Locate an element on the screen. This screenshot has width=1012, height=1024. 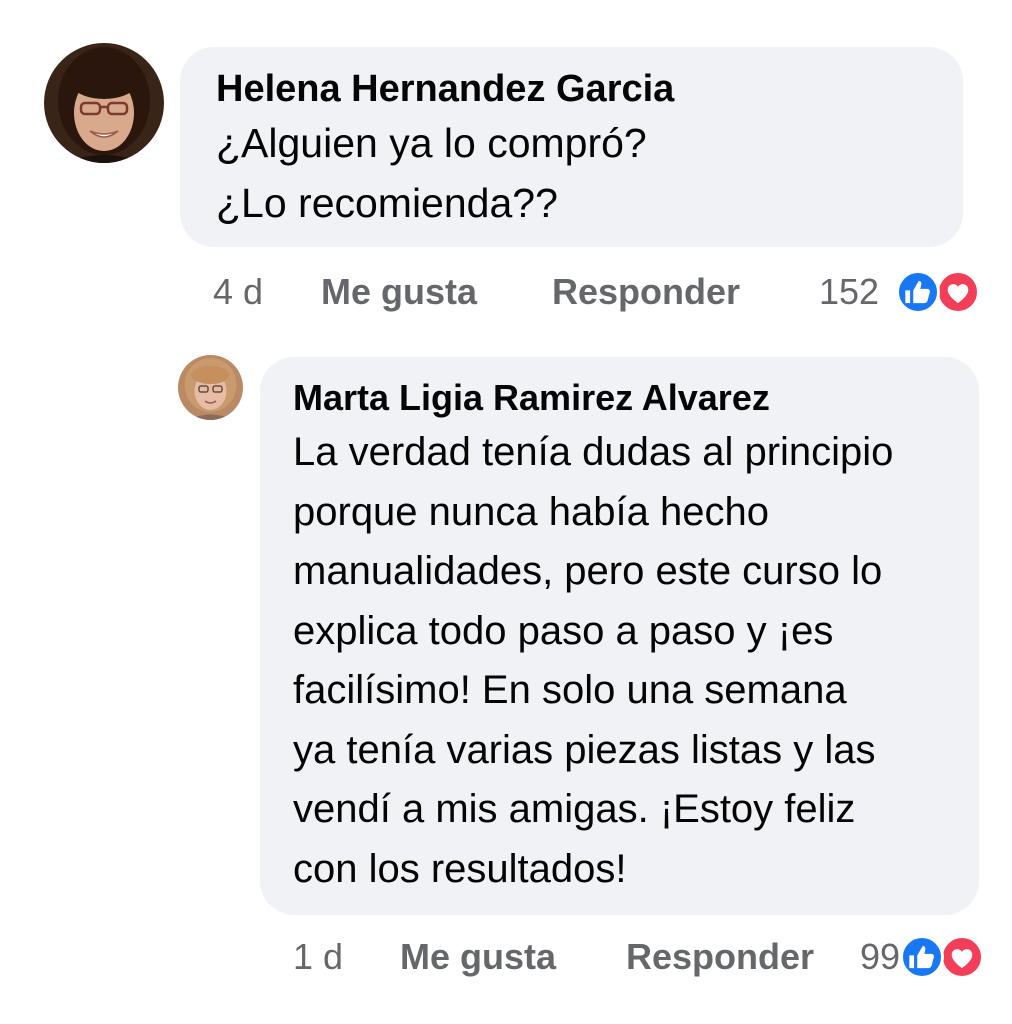
comment-author: Marta Ligia Ramirez Alvarez is located at coordinates (636, 398).